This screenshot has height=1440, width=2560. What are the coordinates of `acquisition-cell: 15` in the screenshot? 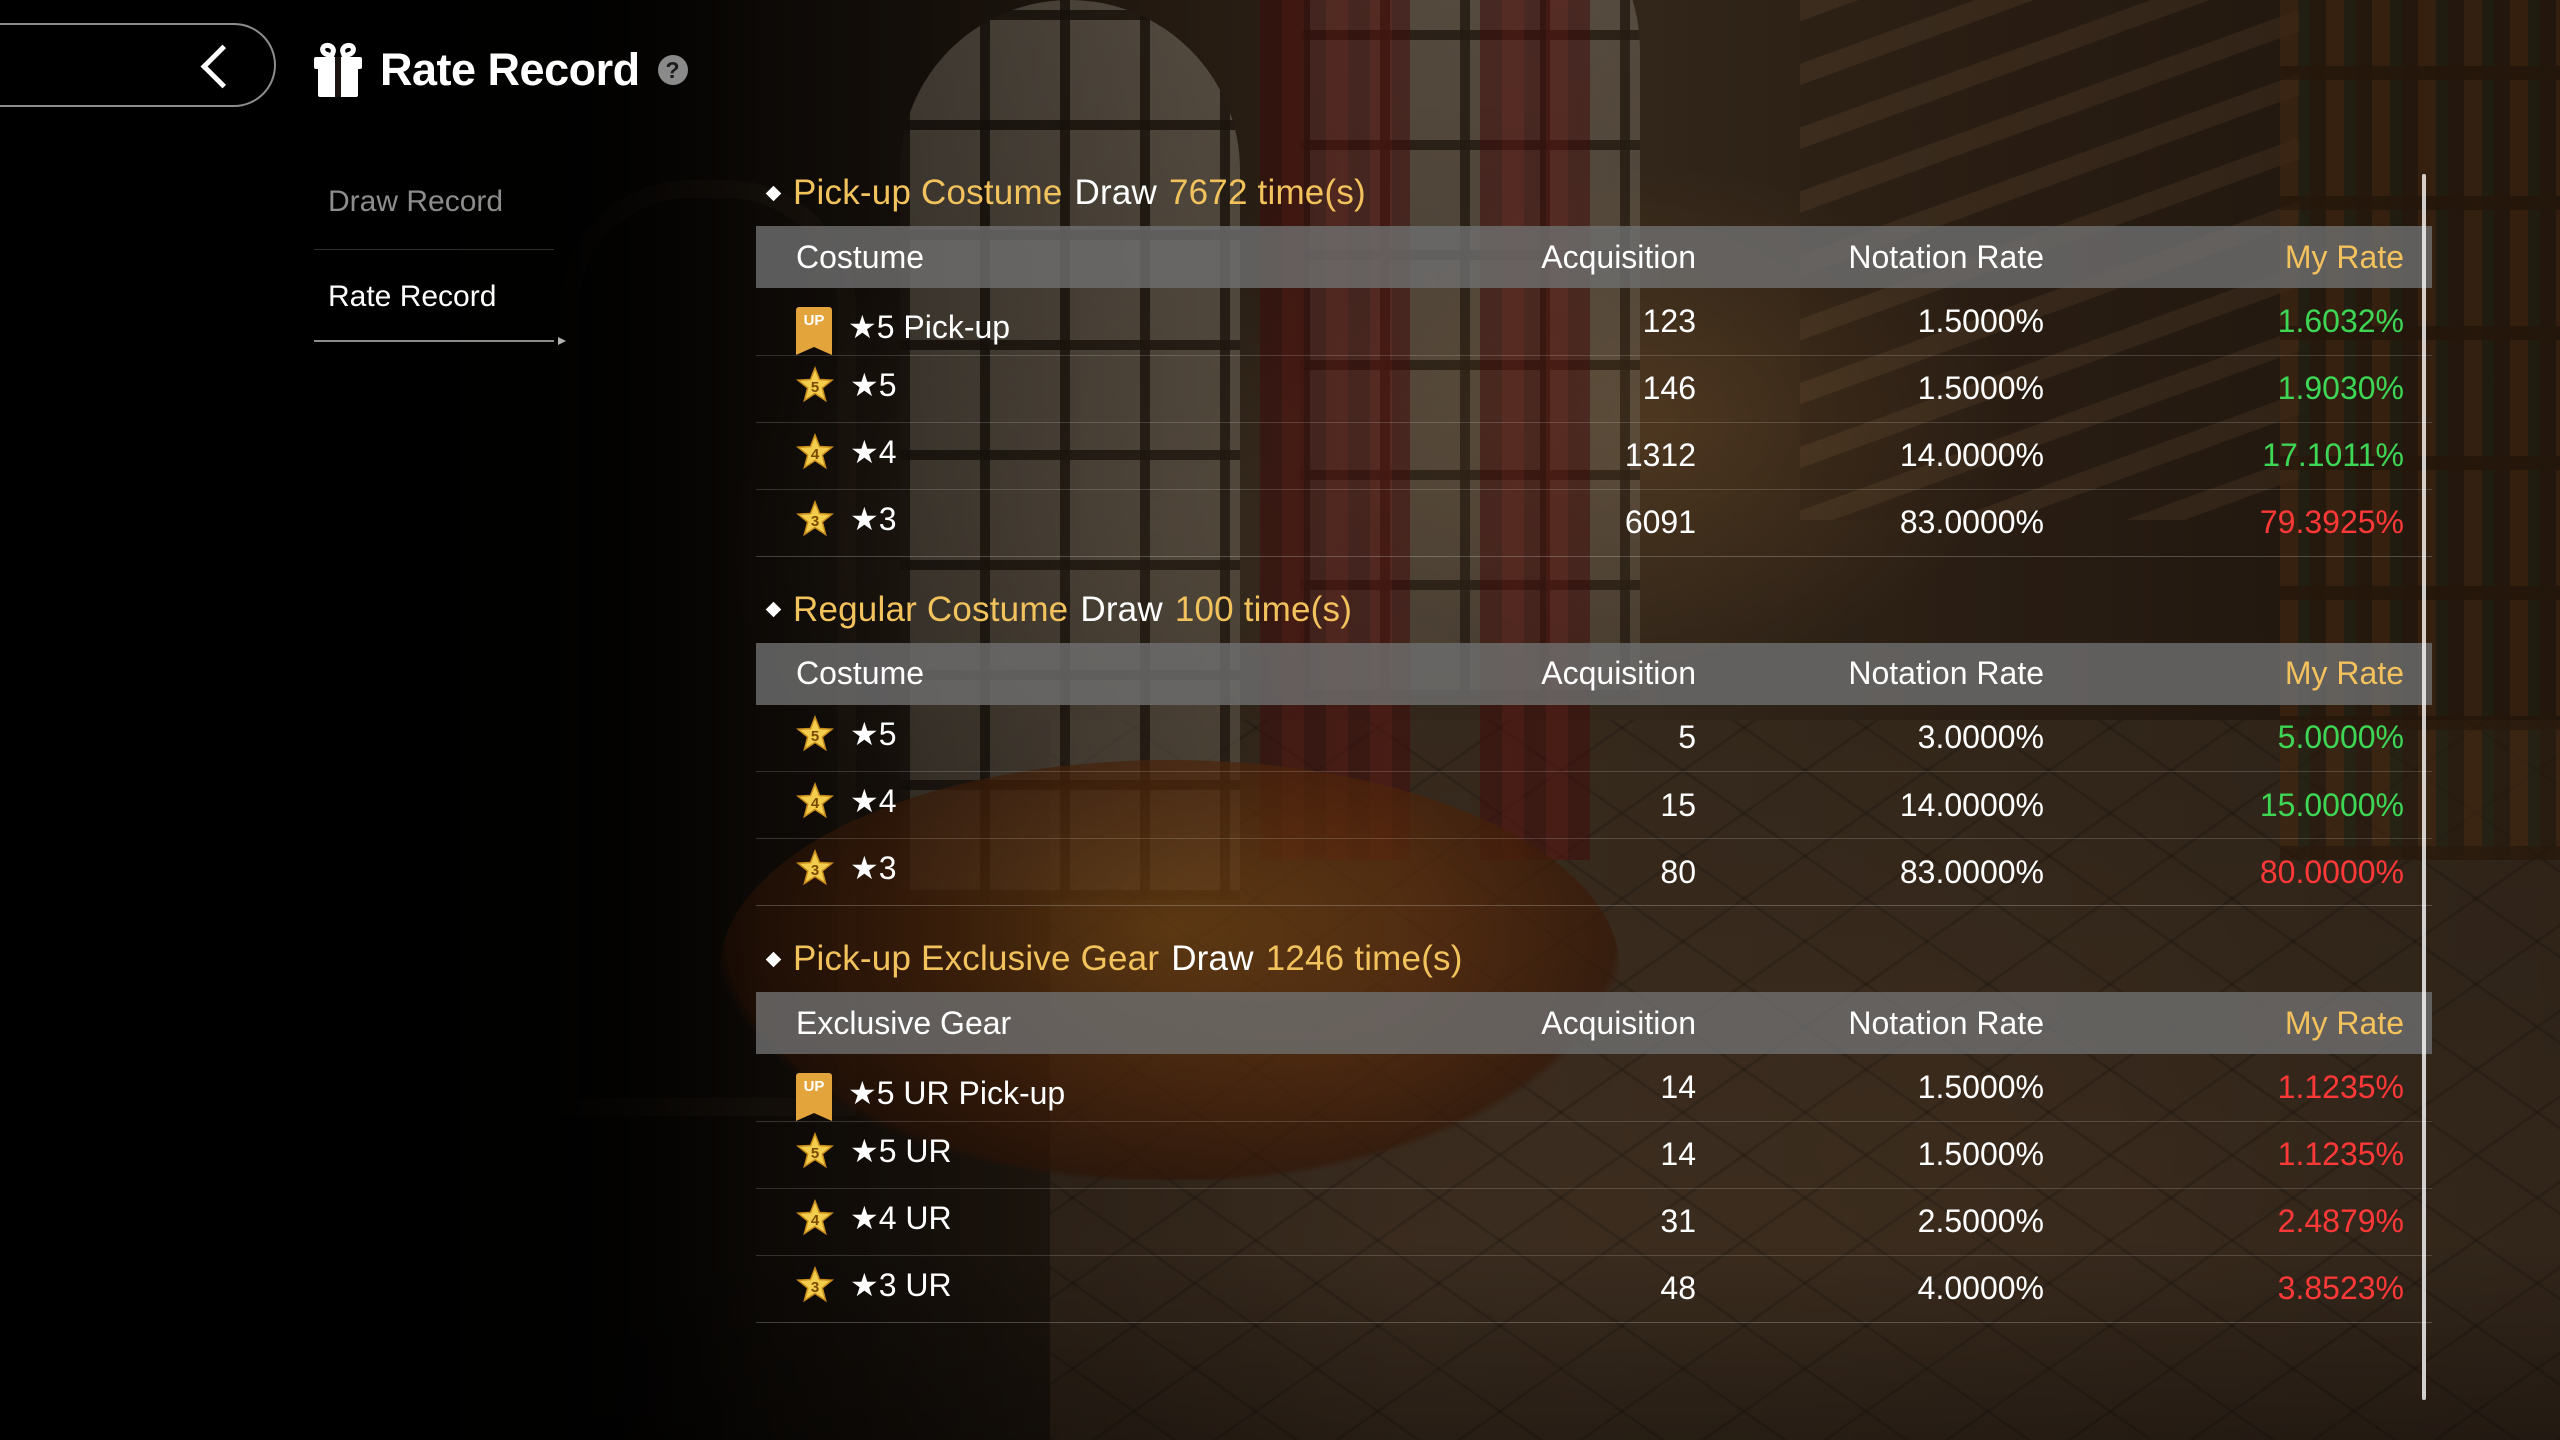 It's located at (1678, 804).